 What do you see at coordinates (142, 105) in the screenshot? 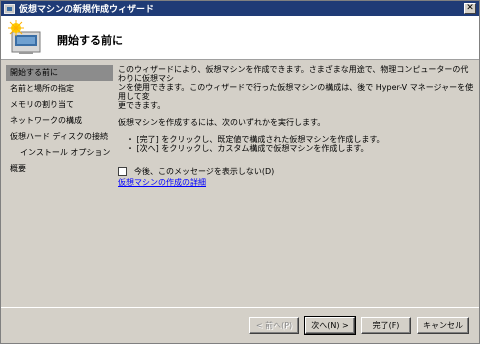
I see `intro-line: 更できます。` at bounding box center [142, 105].